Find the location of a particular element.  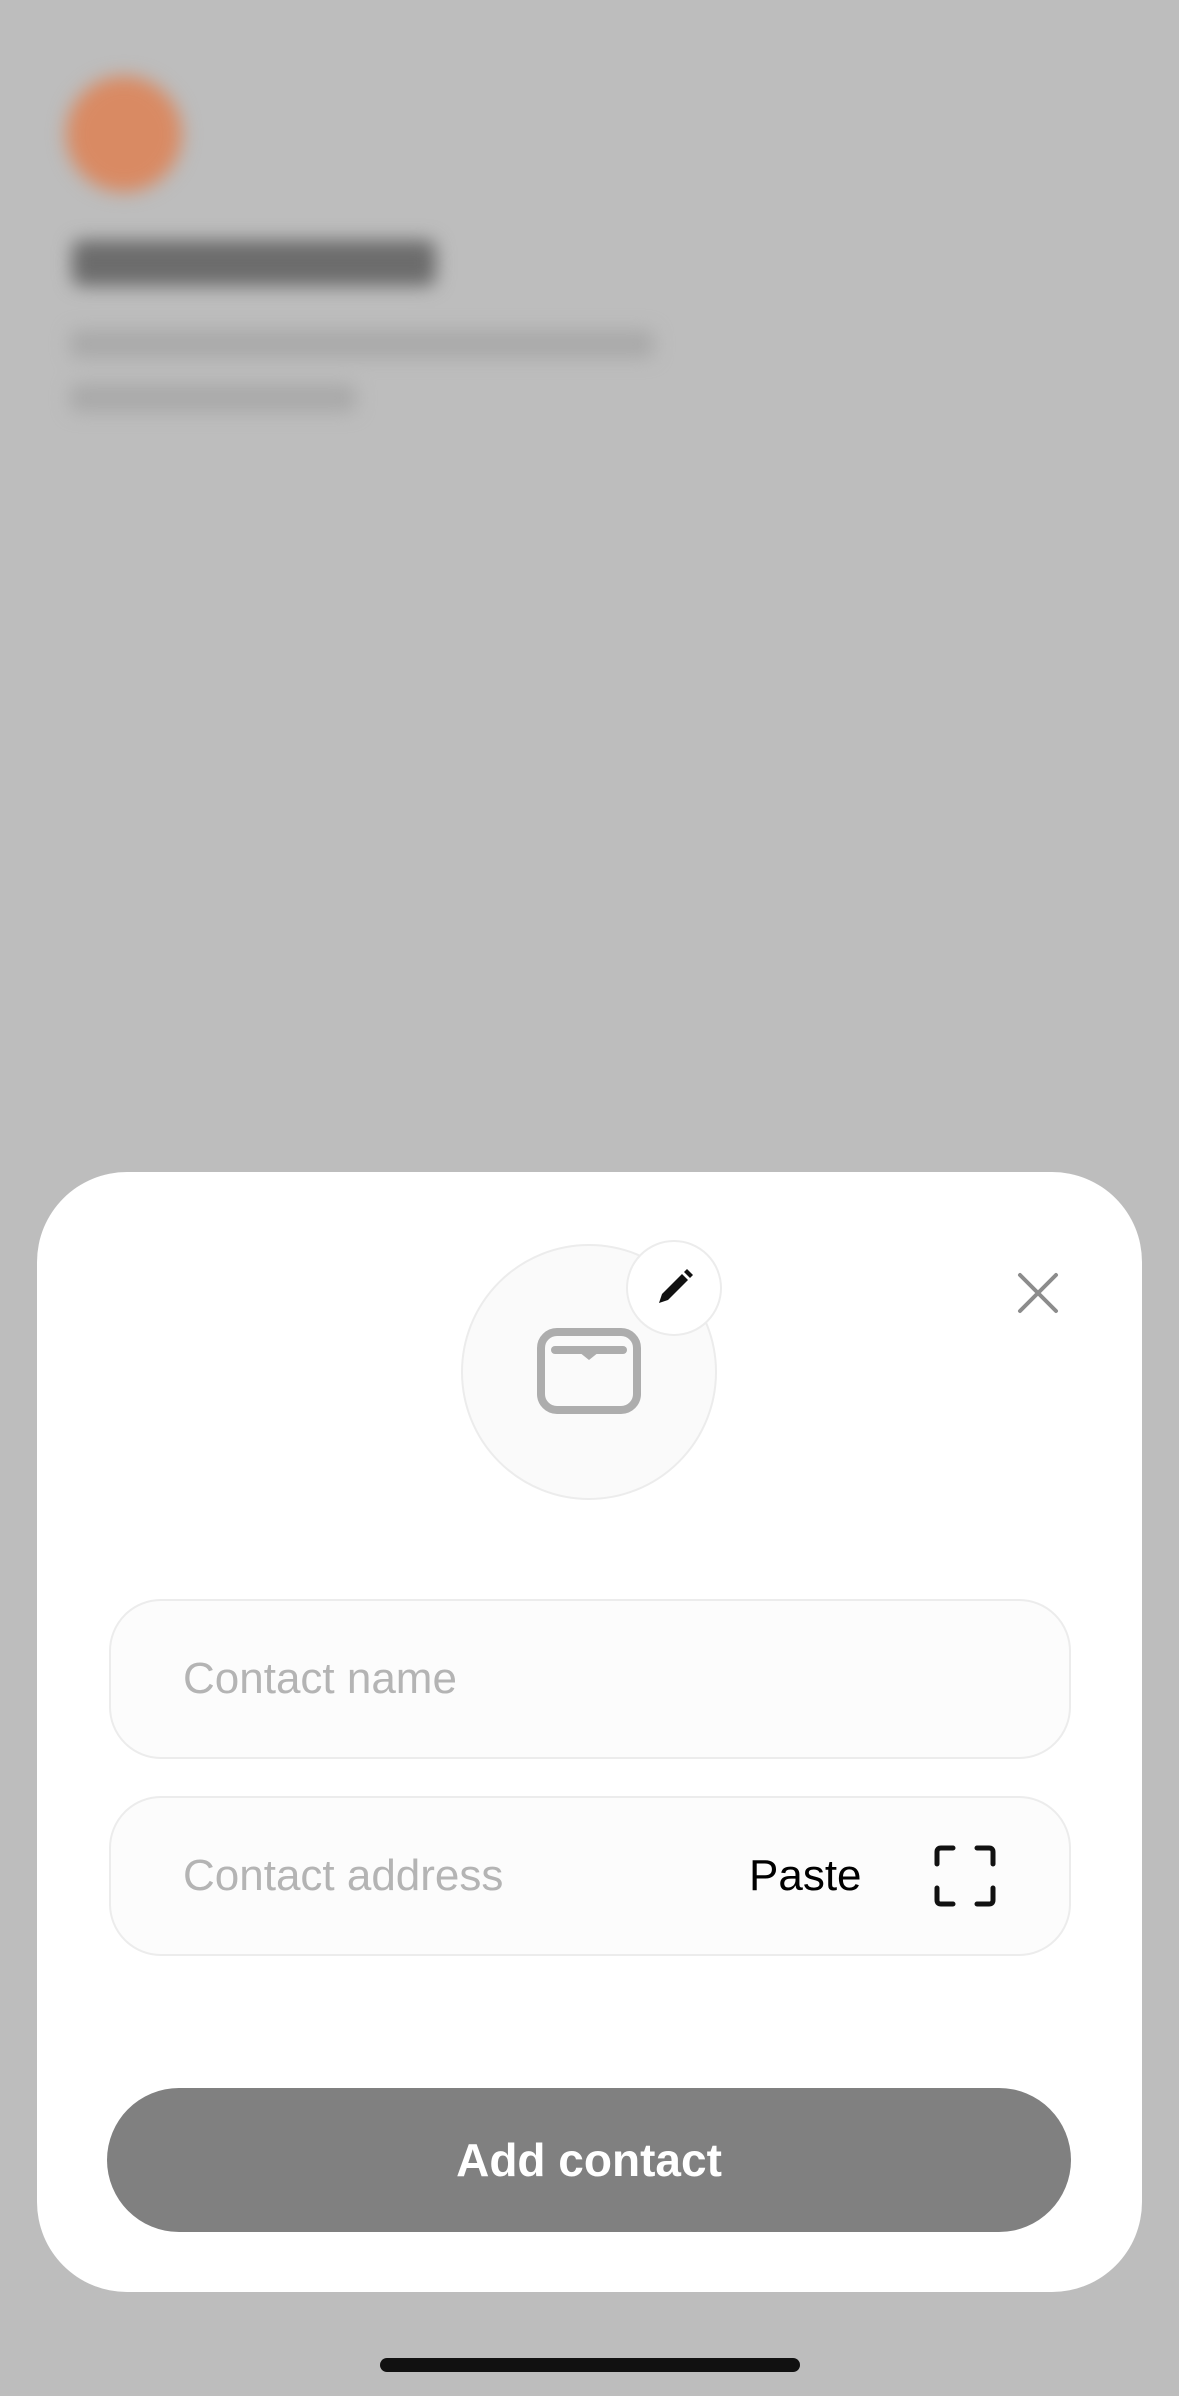

pencil-icon is located at coordinates (676, 1286).